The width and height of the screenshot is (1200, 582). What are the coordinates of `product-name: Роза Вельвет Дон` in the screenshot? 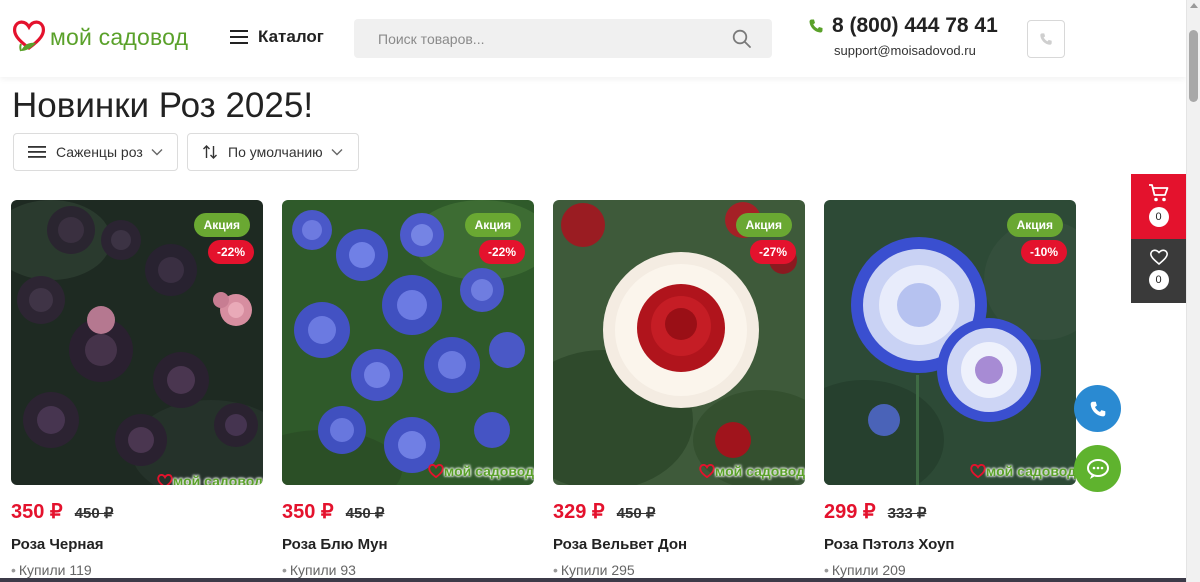 It's located at (679, 544).